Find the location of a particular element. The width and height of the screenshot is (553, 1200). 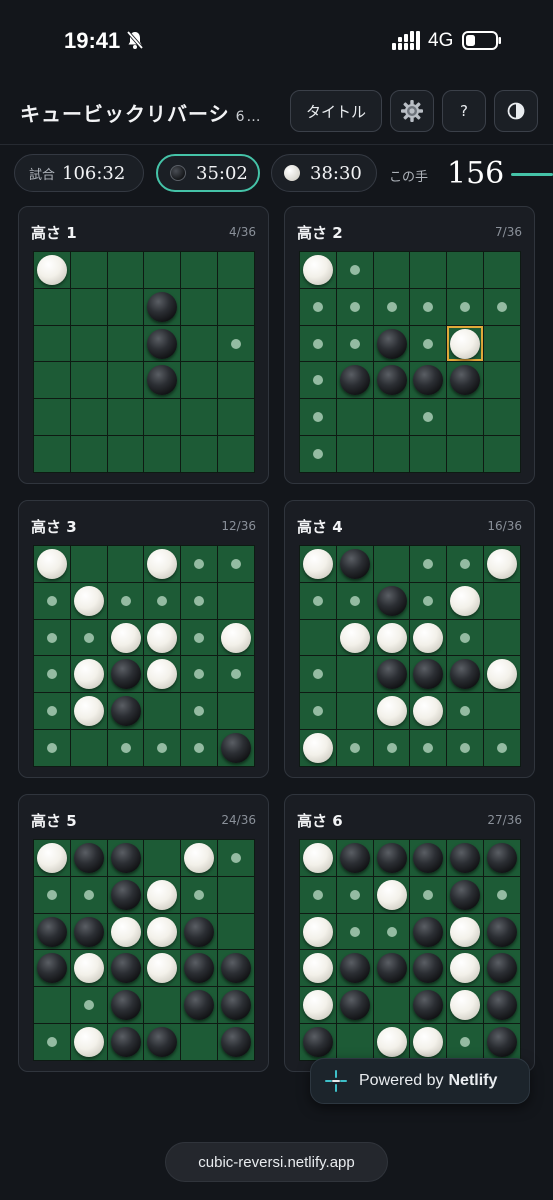

theme-toggle-button is located at coordinates (516, 111).